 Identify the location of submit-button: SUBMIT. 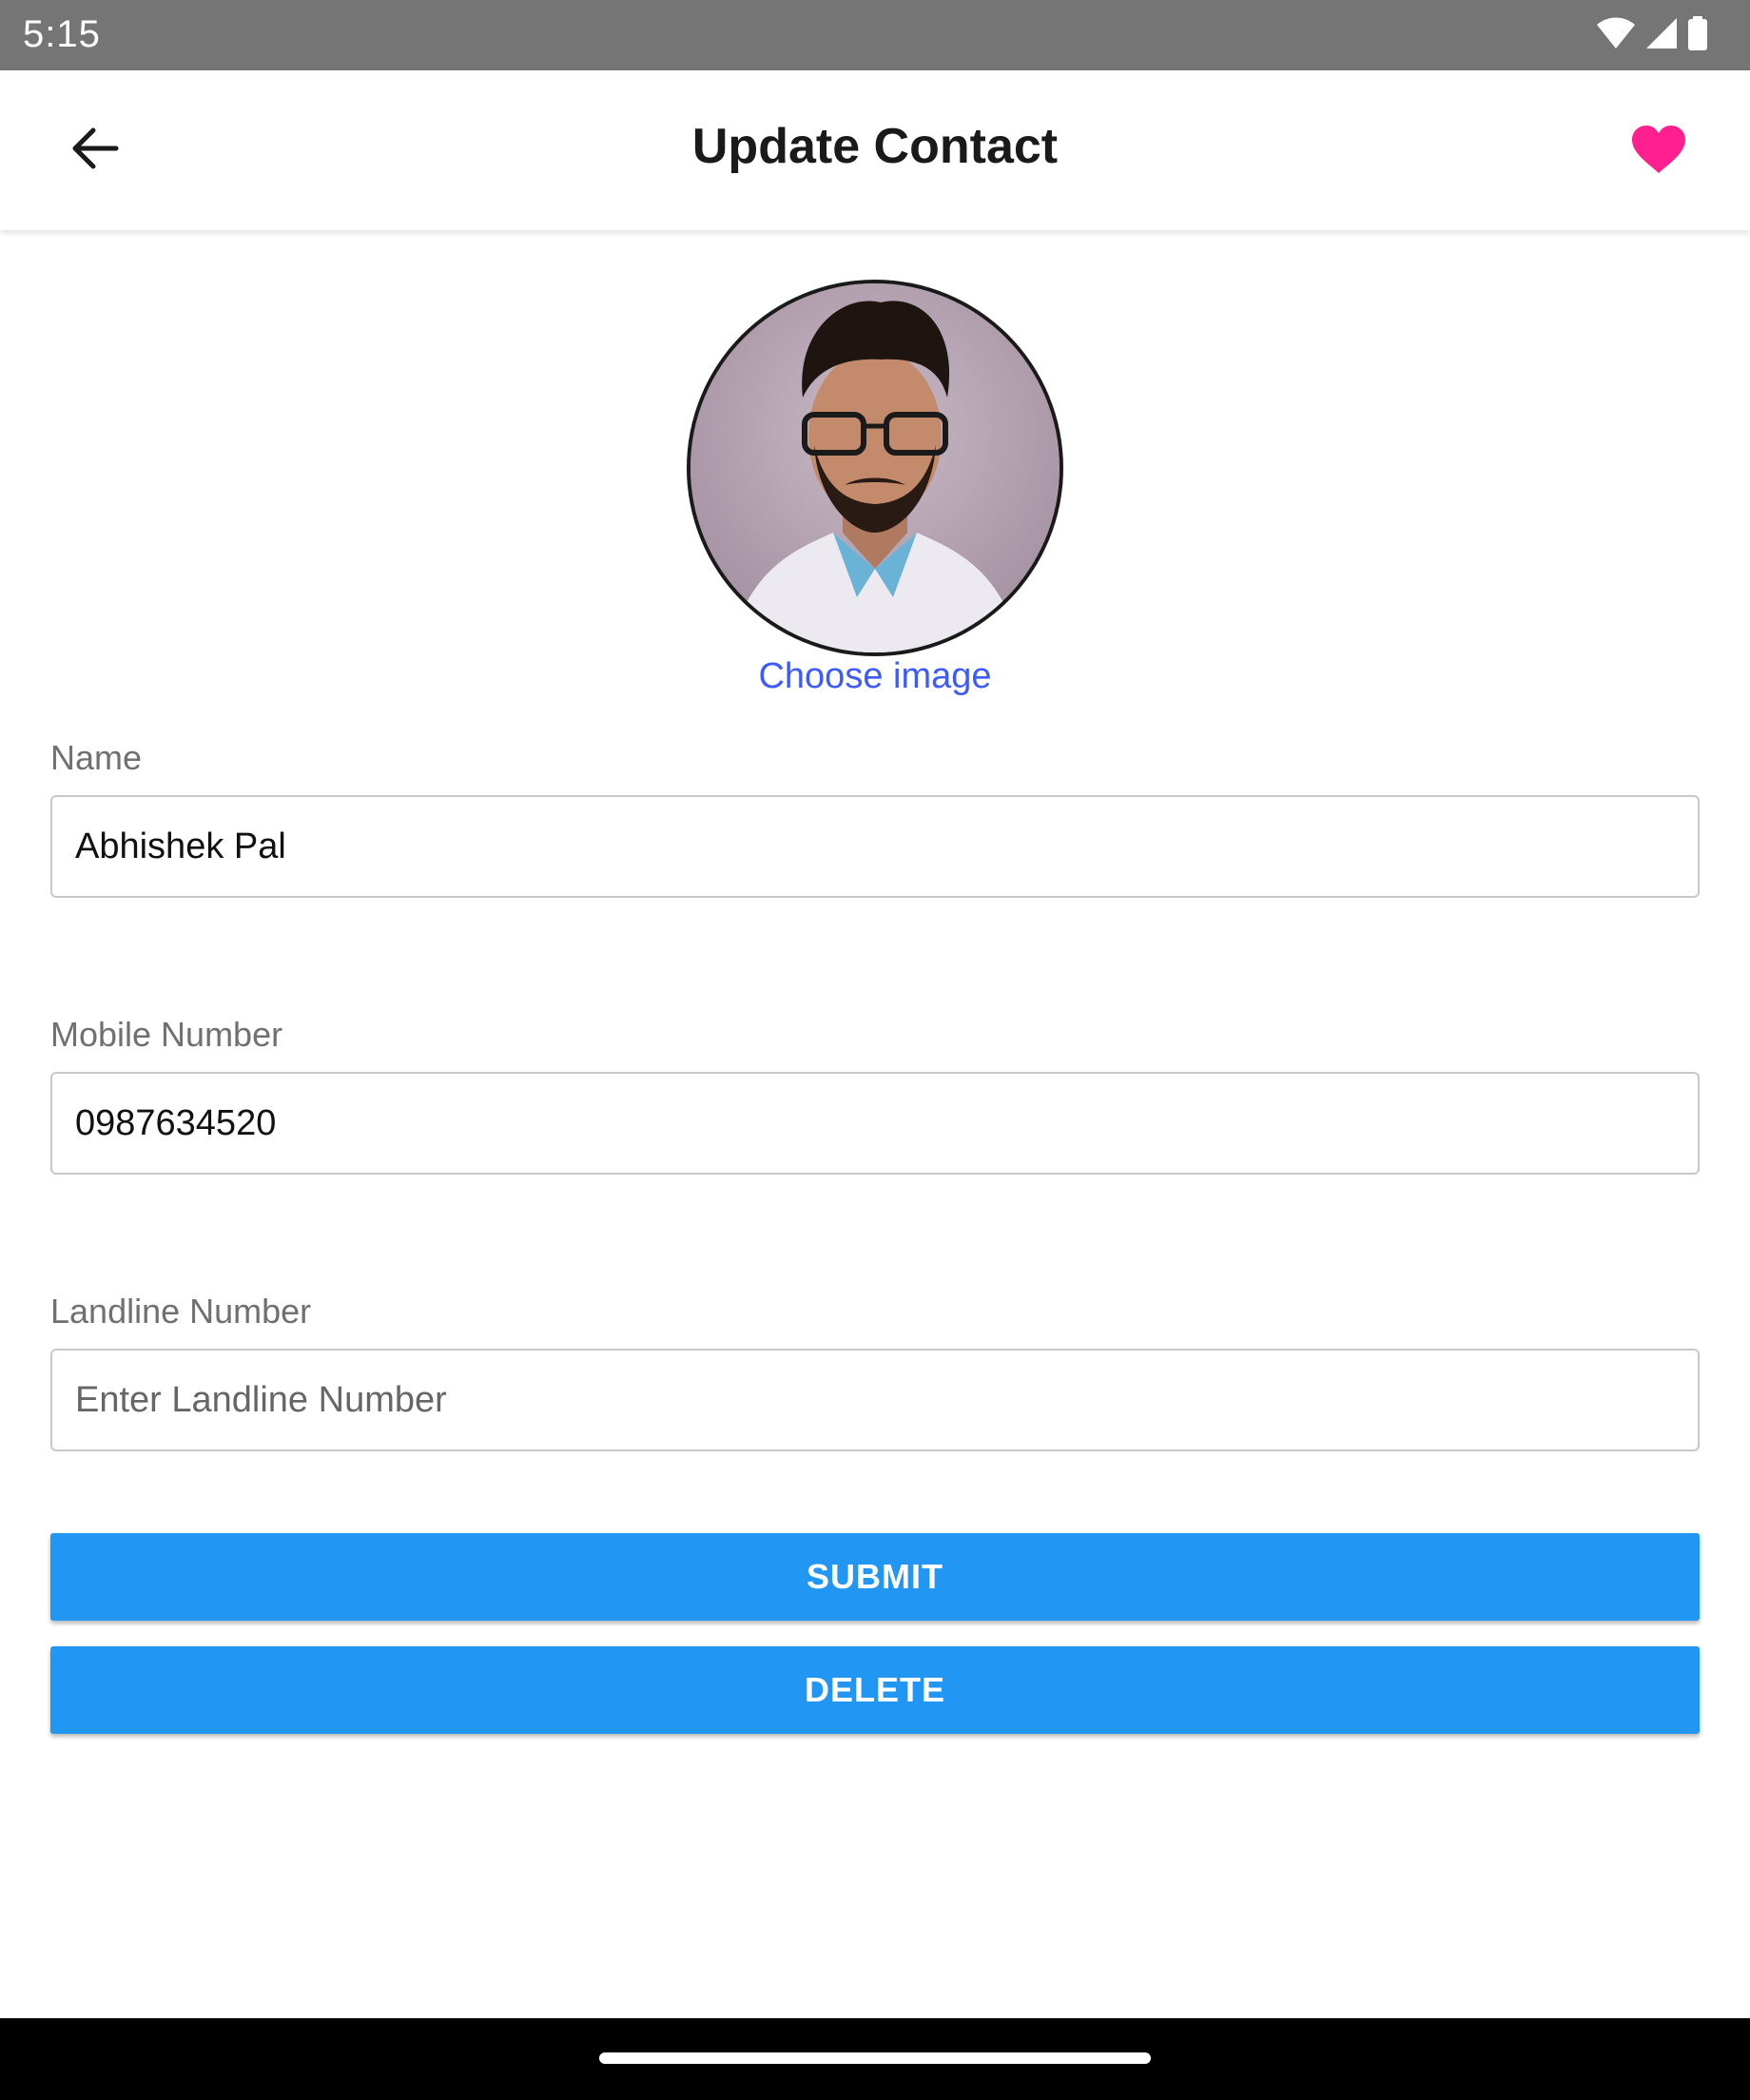
(875, 1577).